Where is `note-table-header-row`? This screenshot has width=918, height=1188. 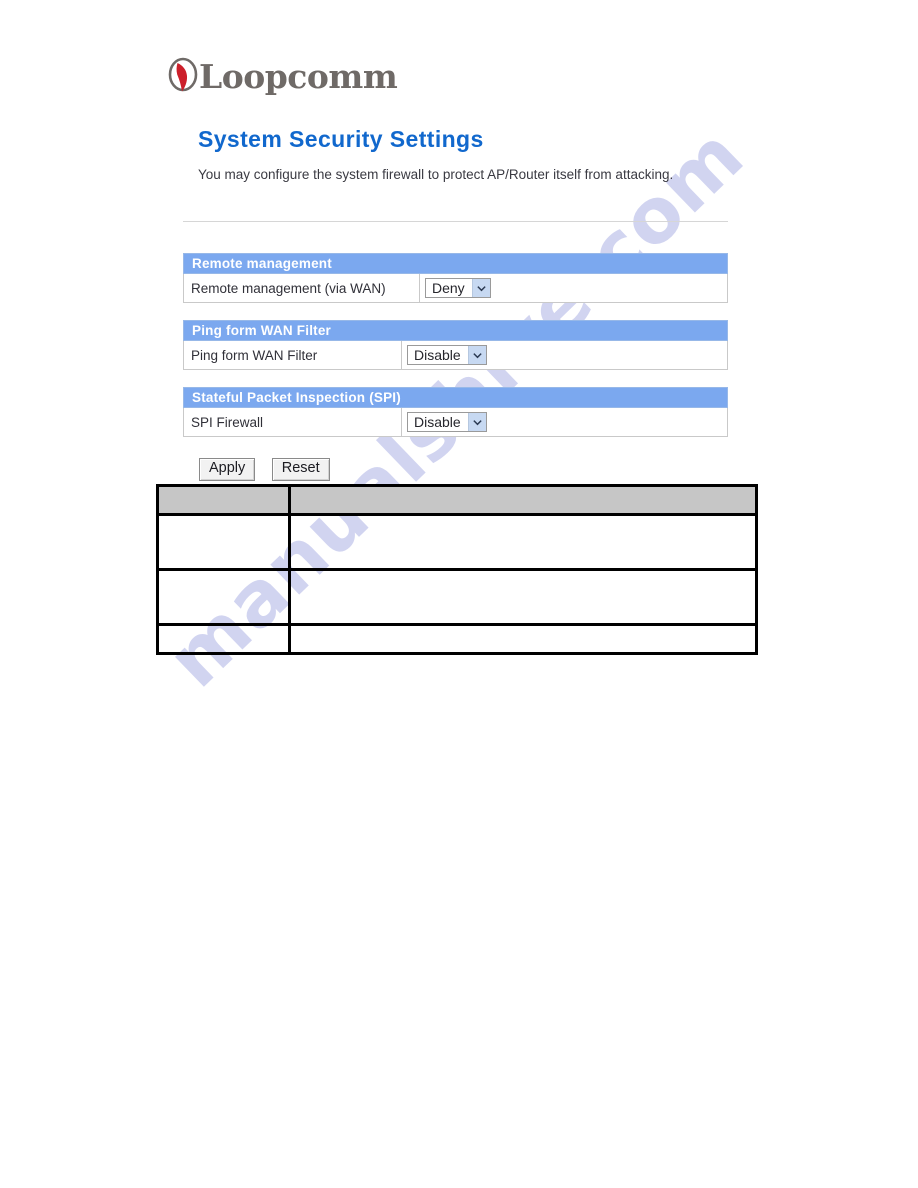
note-table-header-row is located at coordinates (457, 500).